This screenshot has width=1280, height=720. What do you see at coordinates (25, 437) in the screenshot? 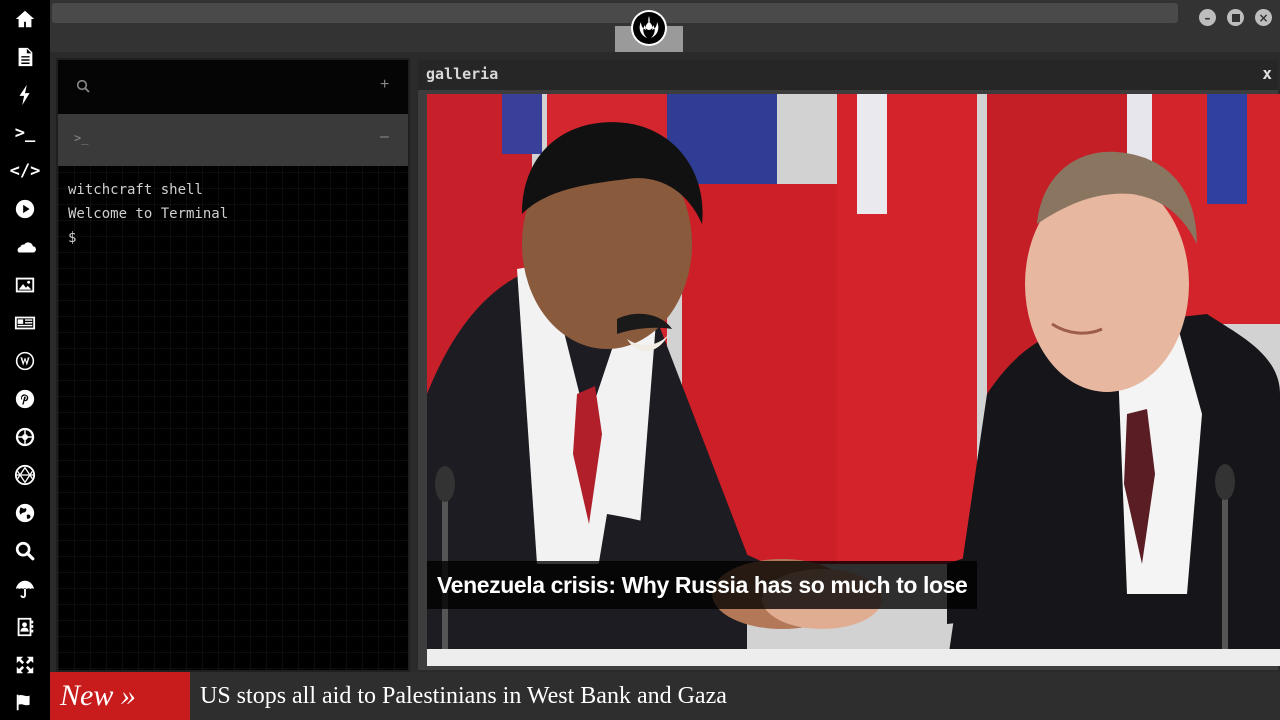
I see `empire-icon` at bounding box center [25, 437].